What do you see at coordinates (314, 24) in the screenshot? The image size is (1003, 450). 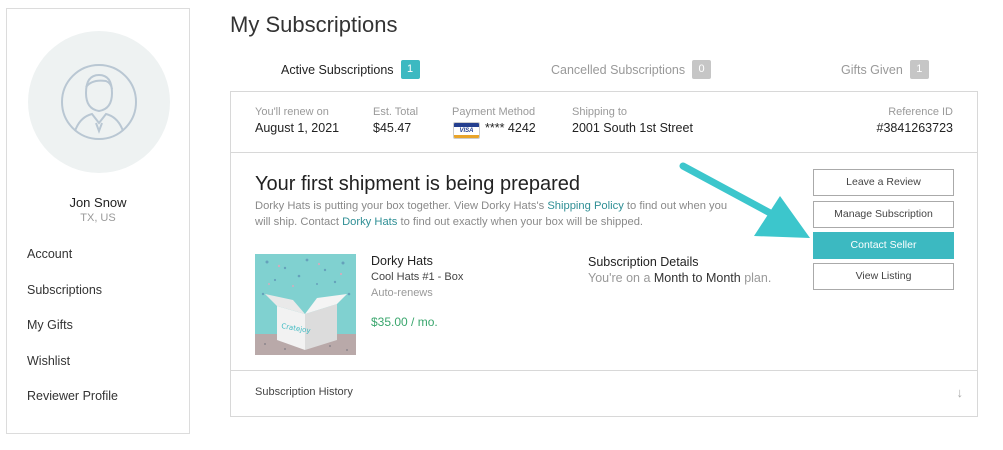 I see `page-title: My Subscriptions` at bounding box center [314, 24].